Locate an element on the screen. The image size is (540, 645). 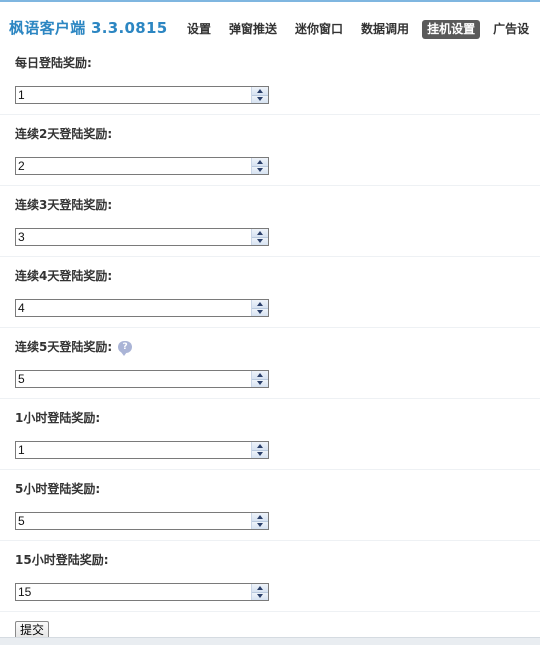
streak-5-day-reward-stepper is located at coordinates (142, 379).